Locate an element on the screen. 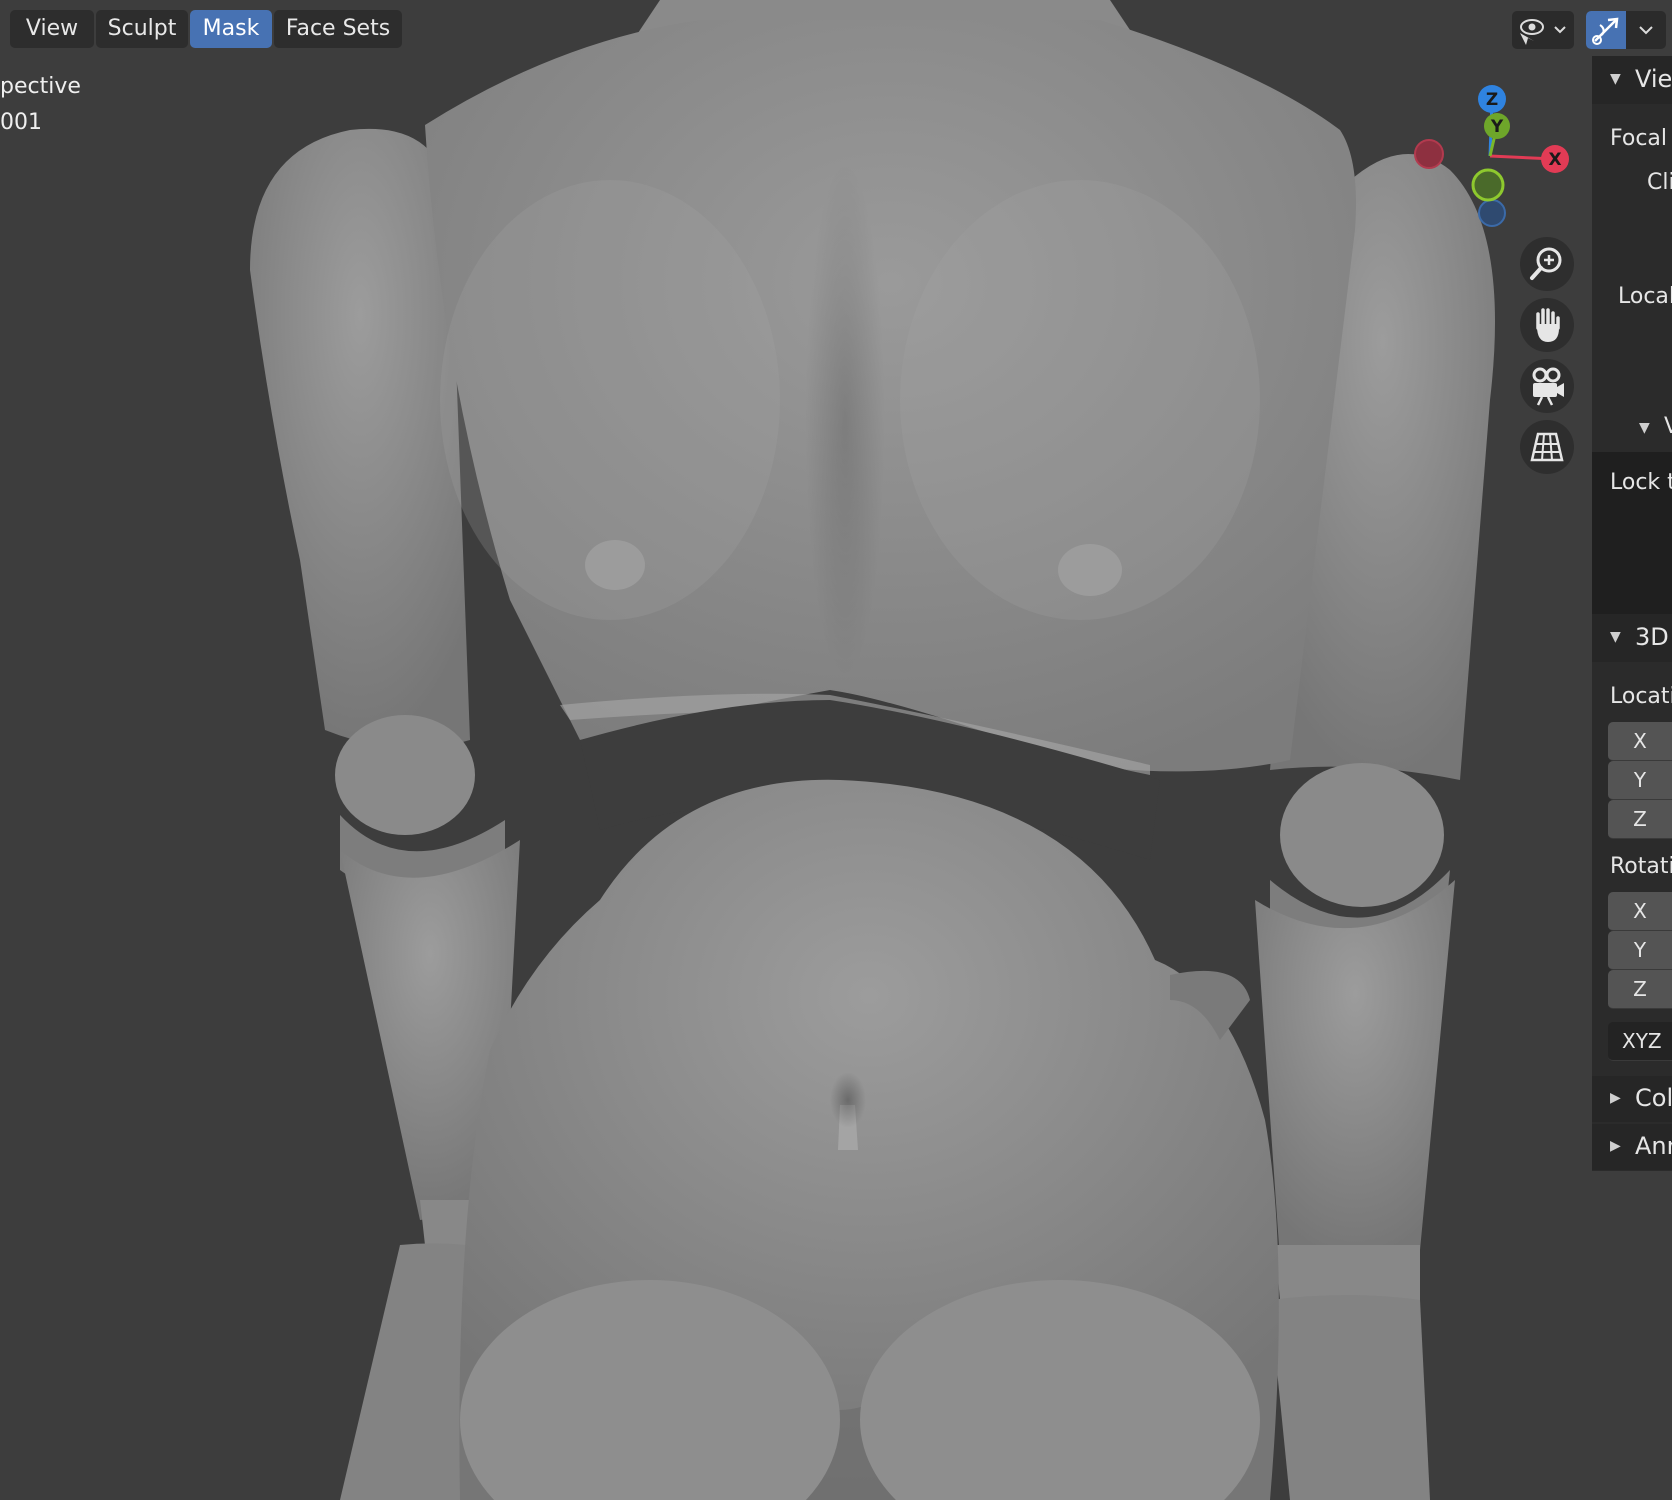 The image size is (1672, 1500). view-panel-header: ▼ Vie is located at coordinates (1632, 80).